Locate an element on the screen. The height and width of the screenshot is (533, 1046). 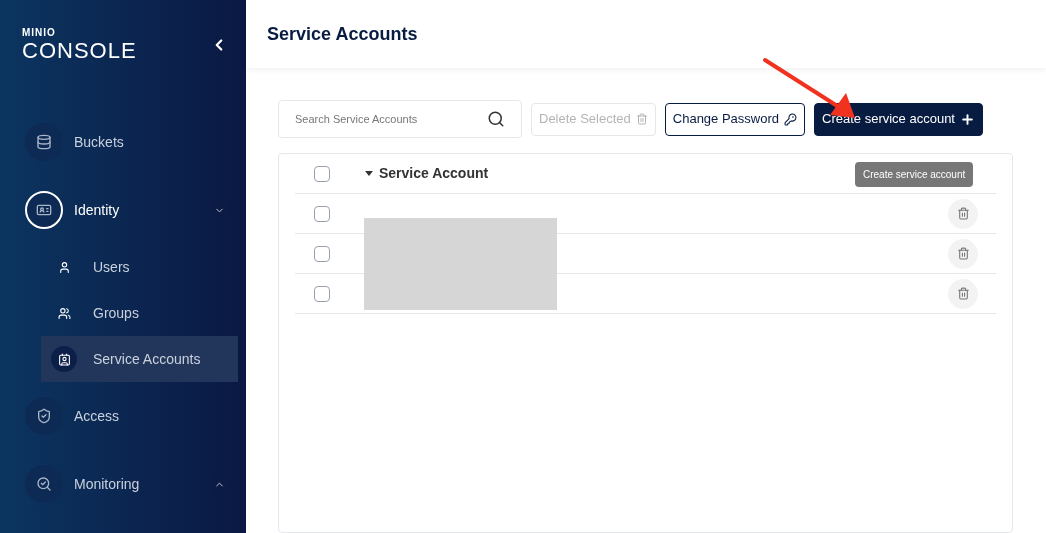
change-password-button: Change Password is located at coordinates (734, 119).